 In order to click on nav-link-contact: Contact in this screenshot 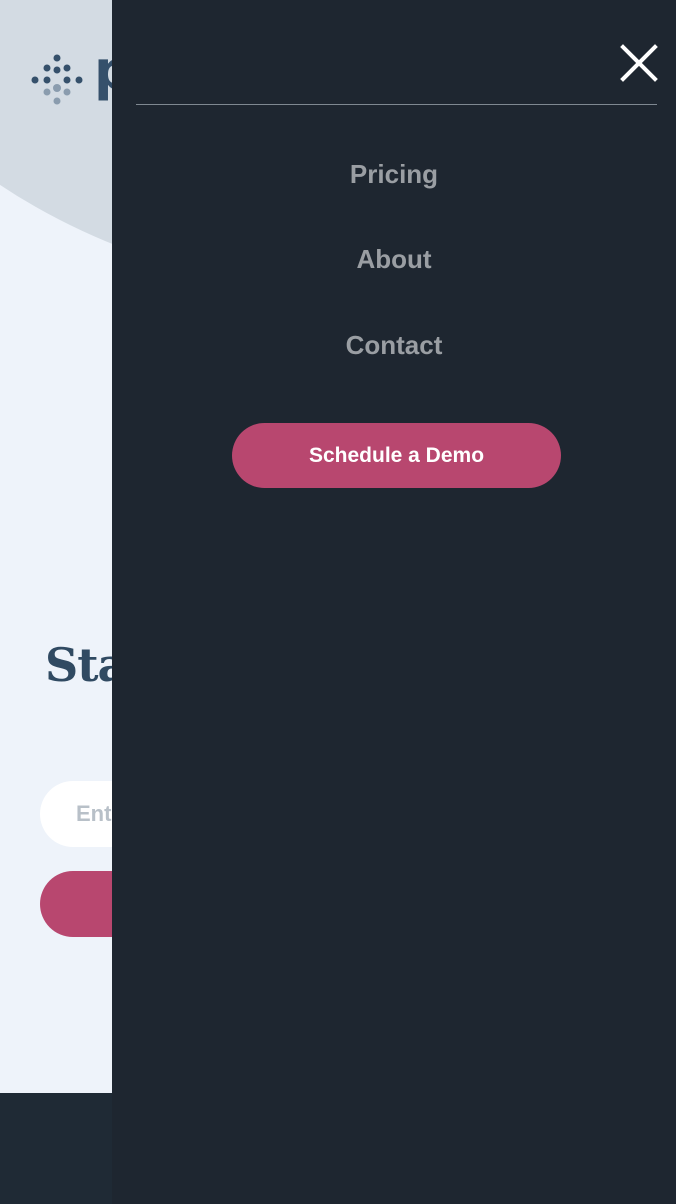, I will do `click(394, 345)`.